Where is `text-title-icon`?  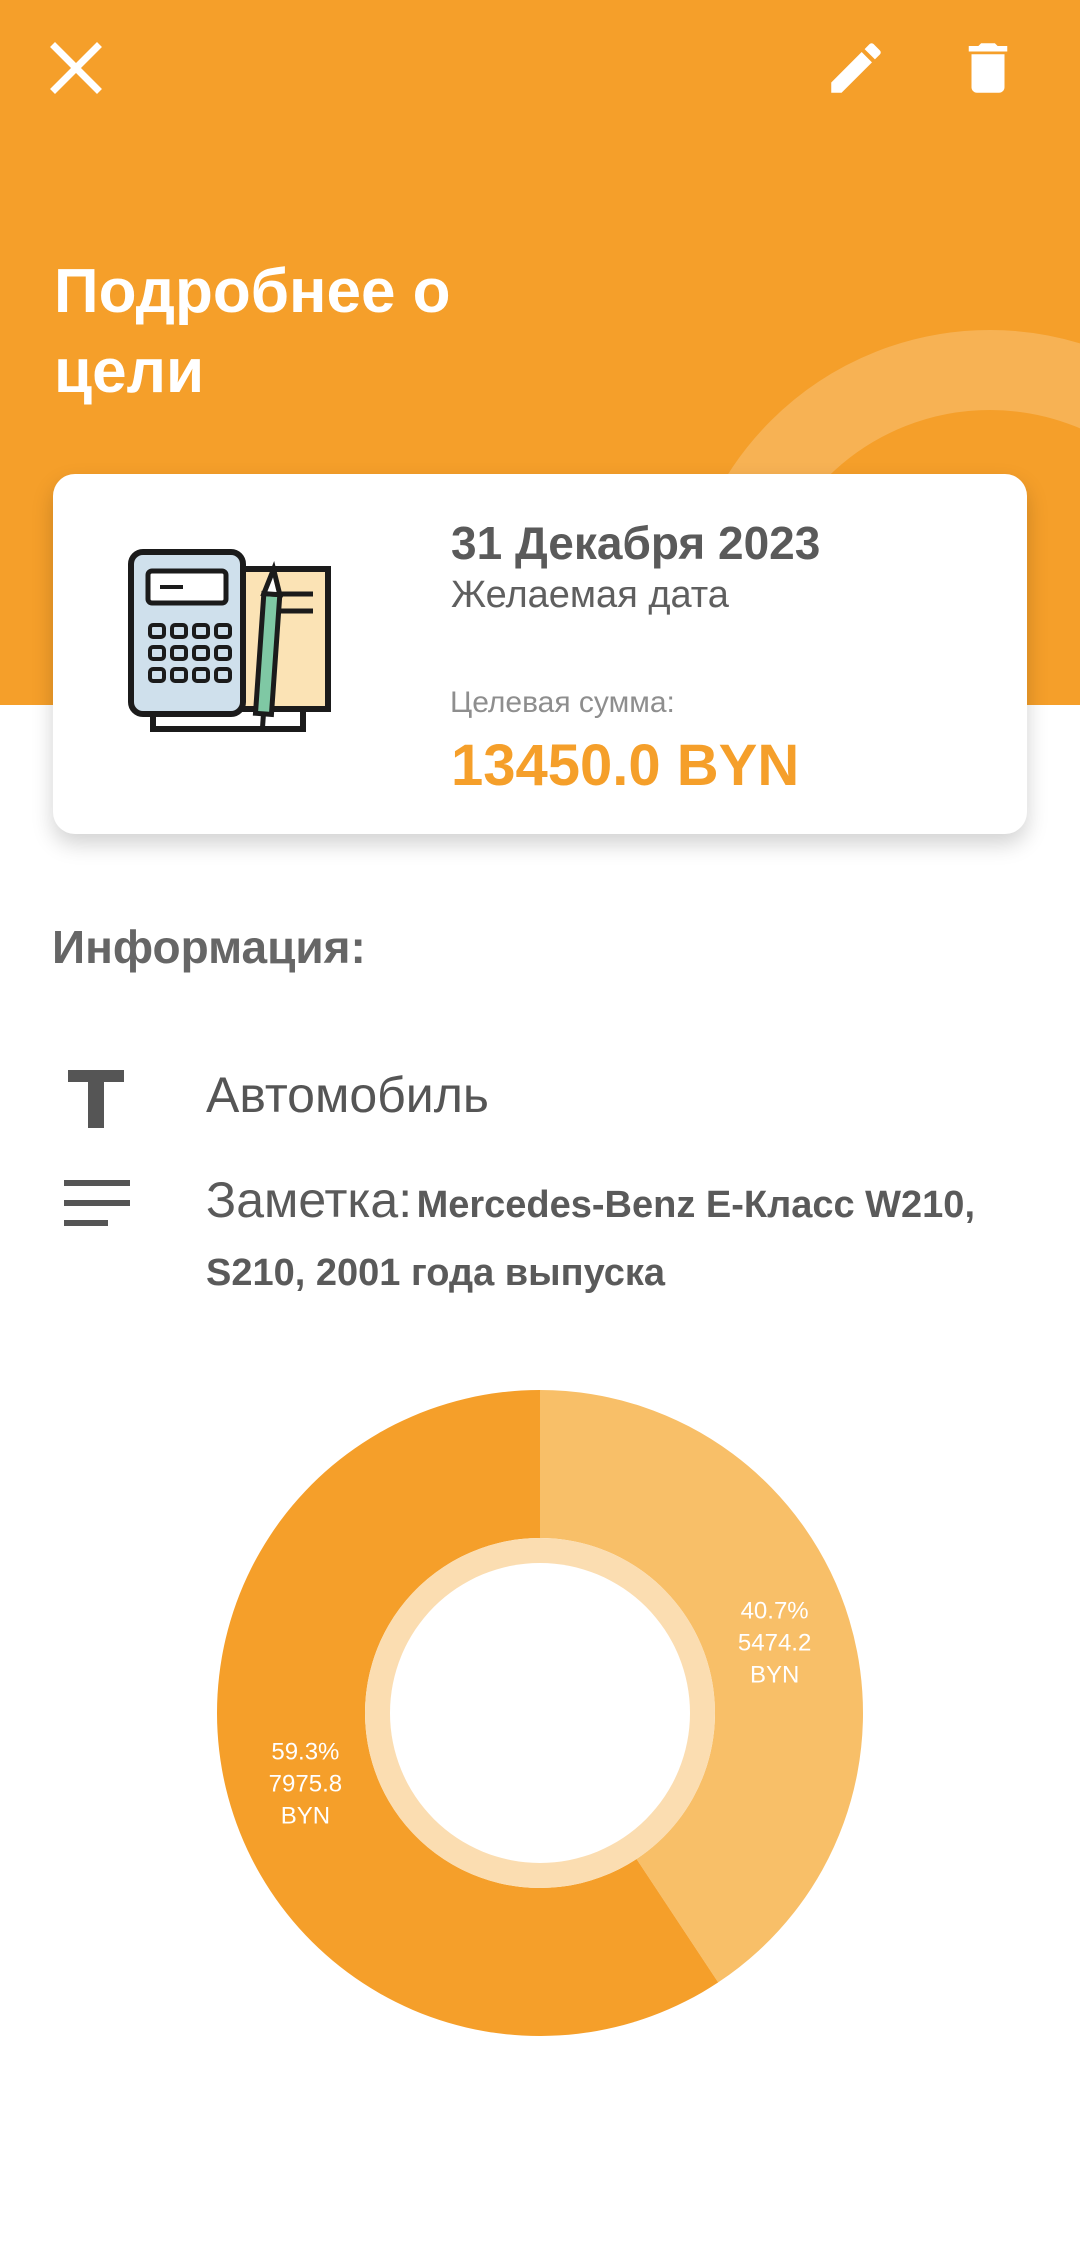 text-title-icon is located at coordinates (96, 1099).